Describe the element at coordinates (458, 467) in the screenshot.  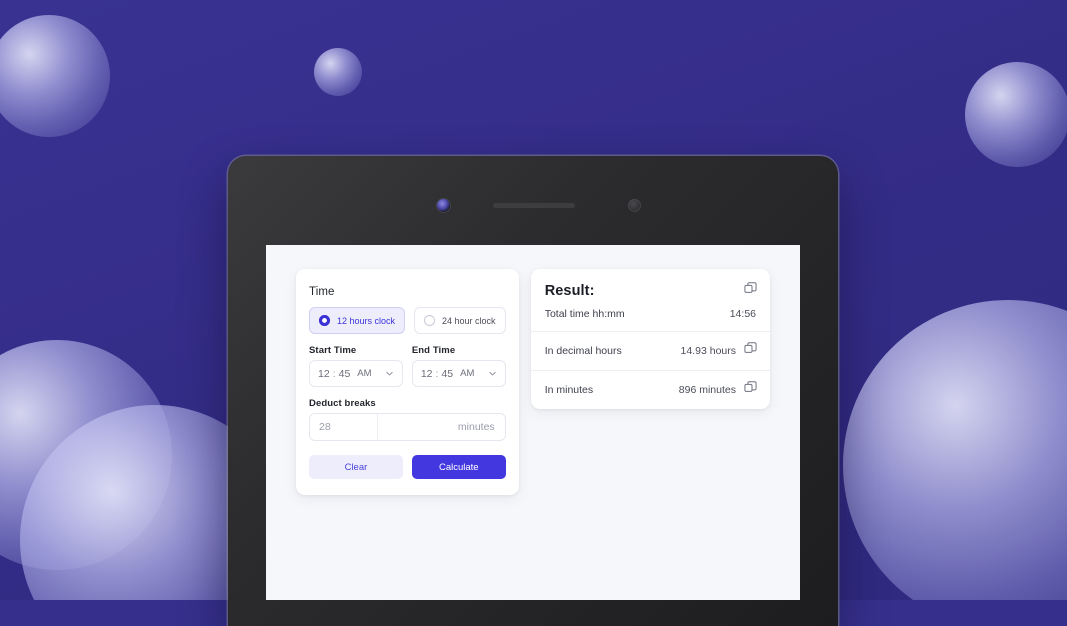
I see `calculate-button: Calculate` at that location.